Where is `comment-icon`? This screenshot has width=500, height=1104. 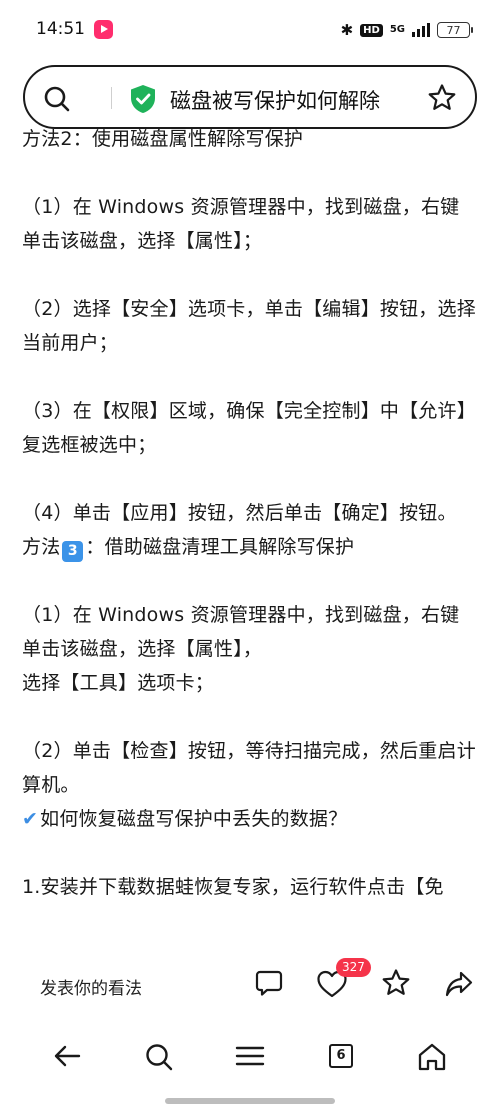 comment-icon is located at coordinates (269, 983).